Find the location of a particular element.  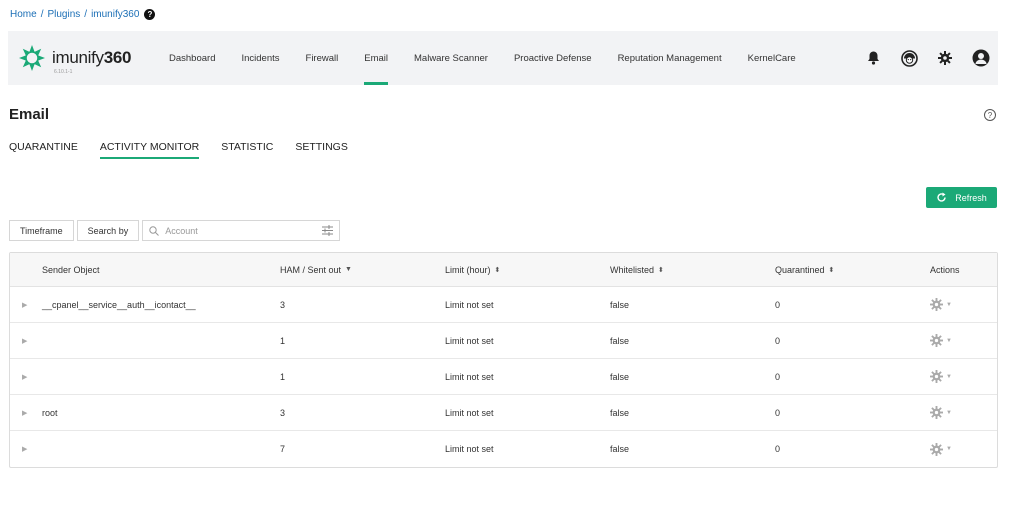

filter-bar: Timeframe Search by Account is located at coordinates (175, 230).